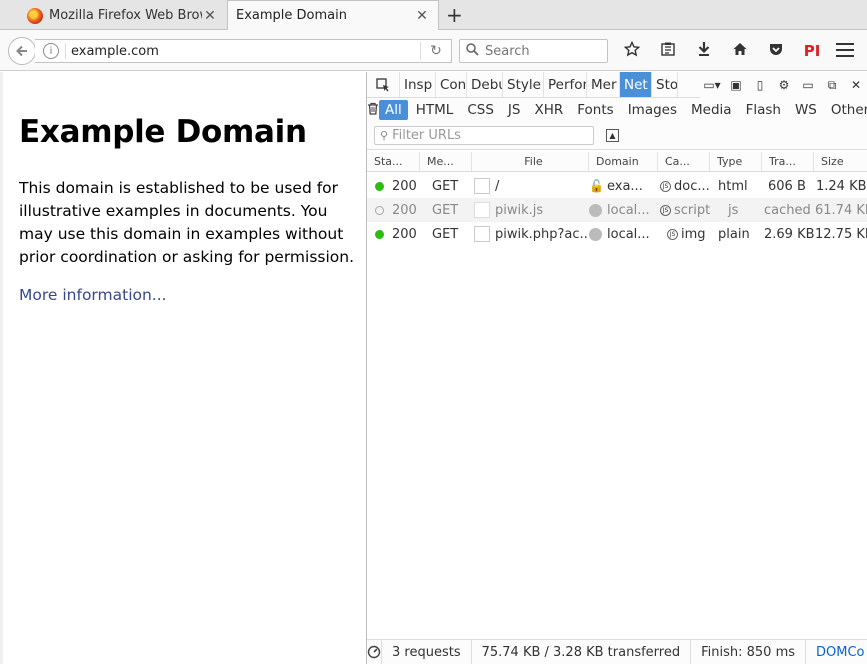  I want to click on search-bar, so click(533, 51).